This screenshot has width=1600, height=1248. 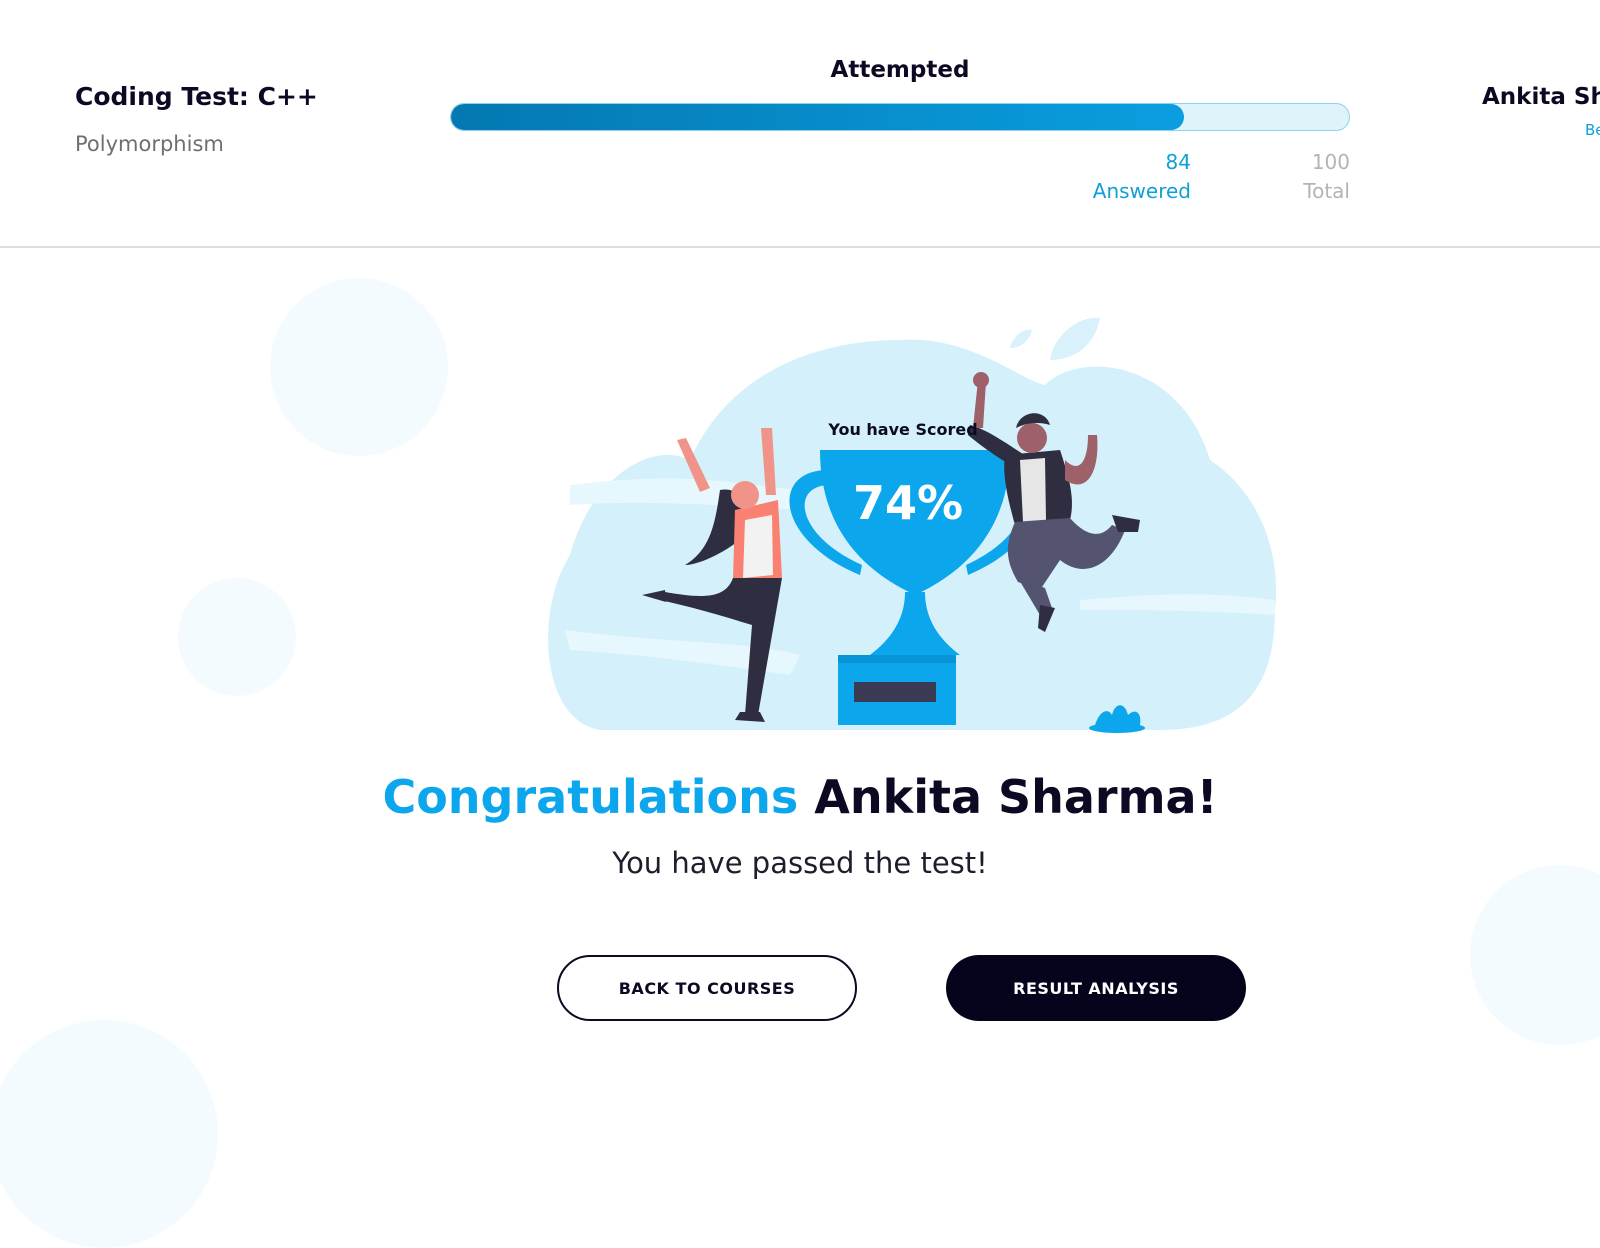 What do you see at coordinates (800, 863) in the screenshot?
I see `pass-message: You have passed the test!` at bounding box center [800, 863].